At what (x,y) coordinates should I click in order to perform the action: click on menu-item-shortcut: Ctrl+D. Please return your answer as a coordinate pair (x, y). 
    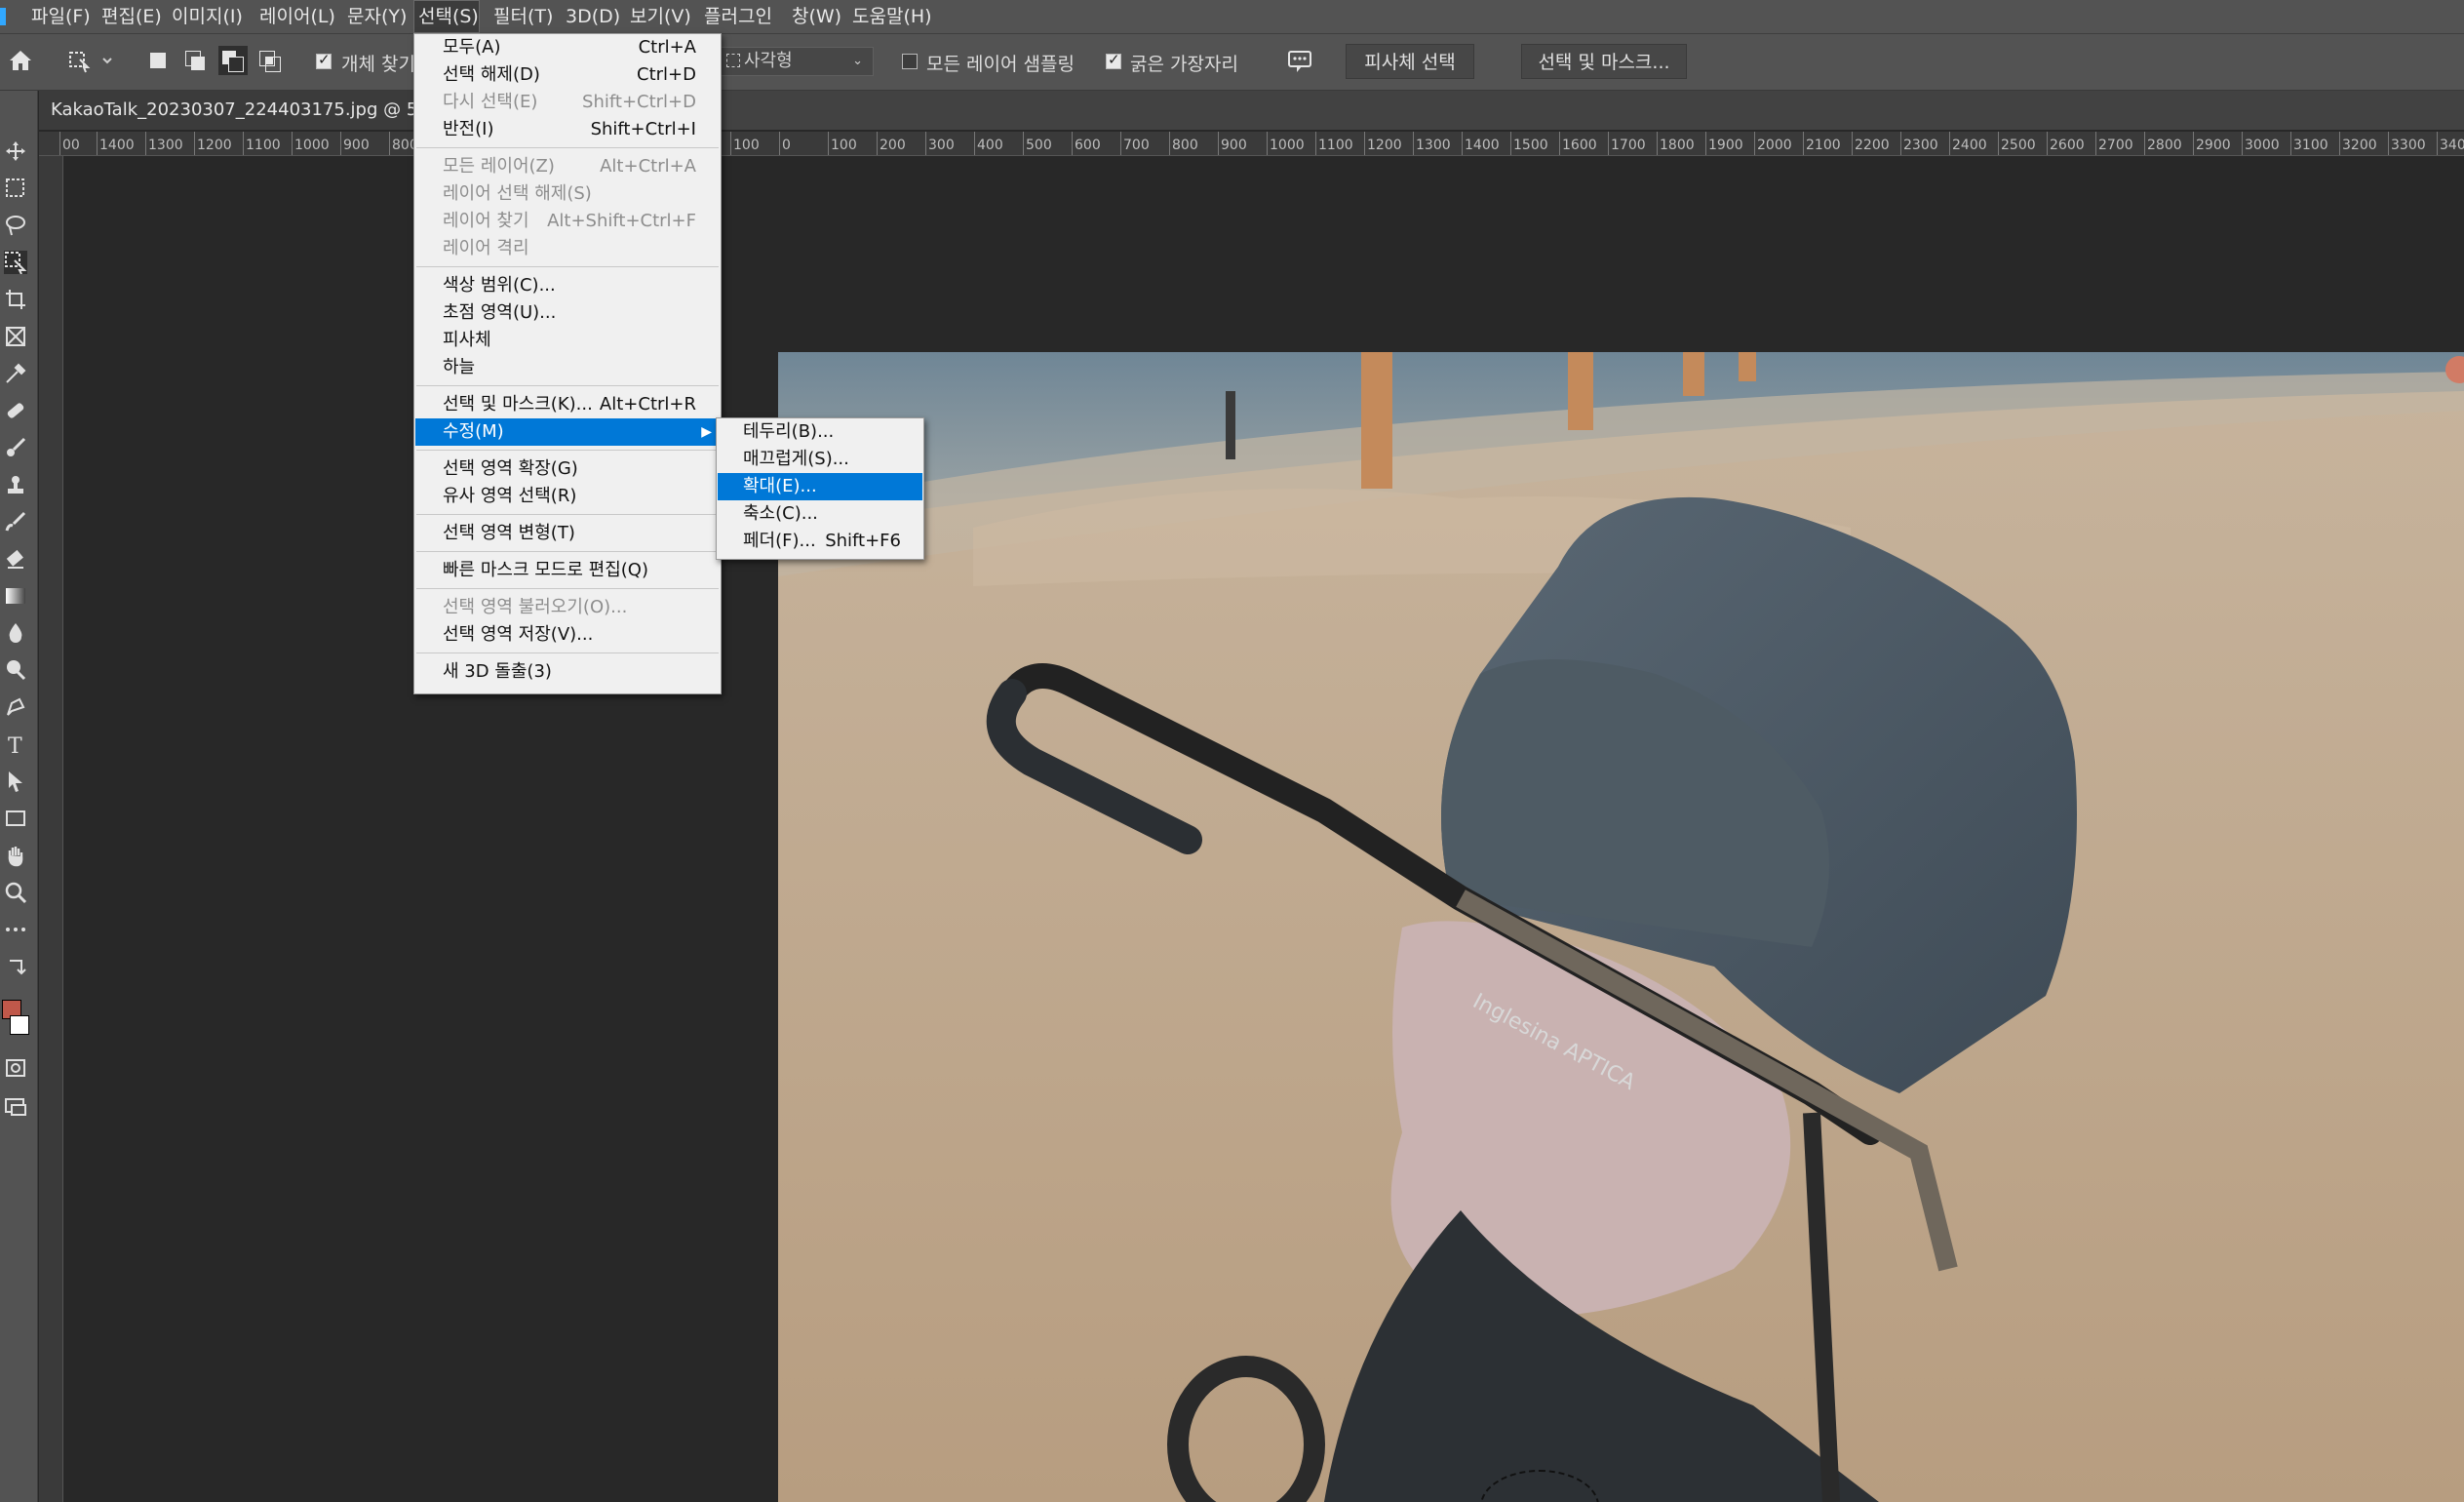
    Looking at the image, I should click on (667, 74).